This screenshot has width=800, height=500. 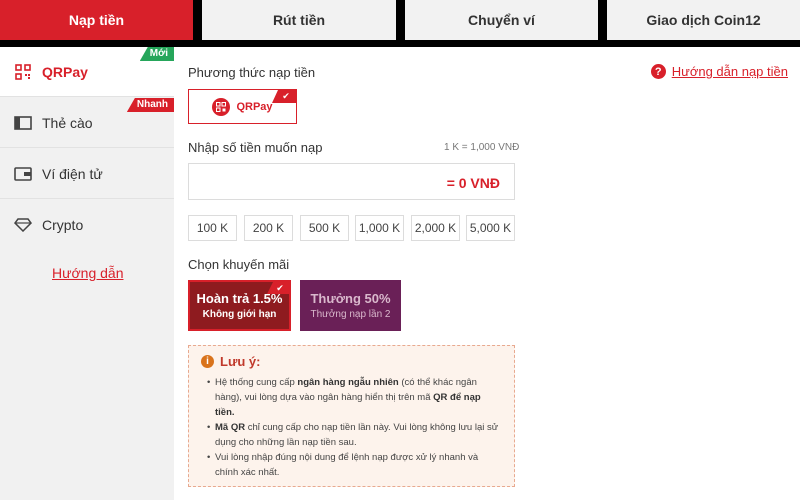 What do you see at coordinates (87, 225) in the screenshot?
I see `sidebar-item-crypto: Crypto` at bounding box center [87, 225].